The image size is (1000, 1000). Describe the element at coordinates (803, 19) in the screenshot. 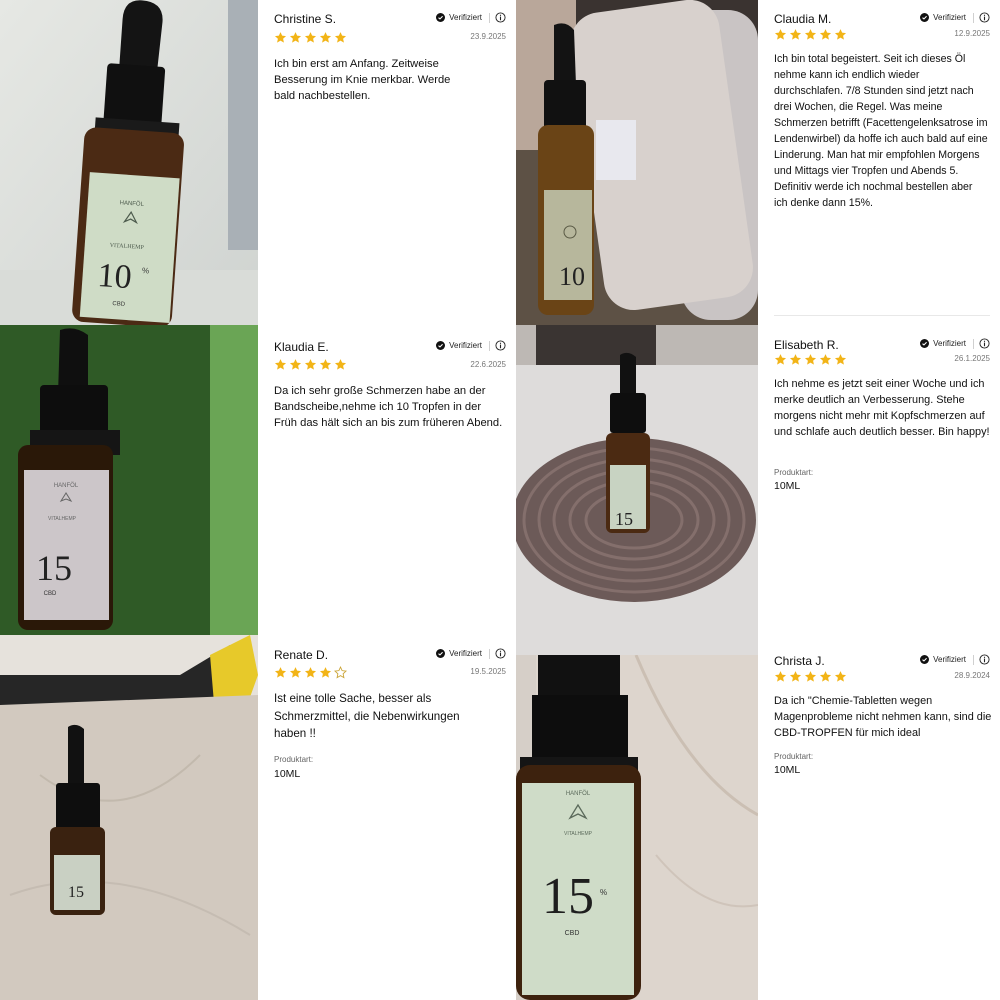

I see `reviewer-name: Claudia M.` at that location.